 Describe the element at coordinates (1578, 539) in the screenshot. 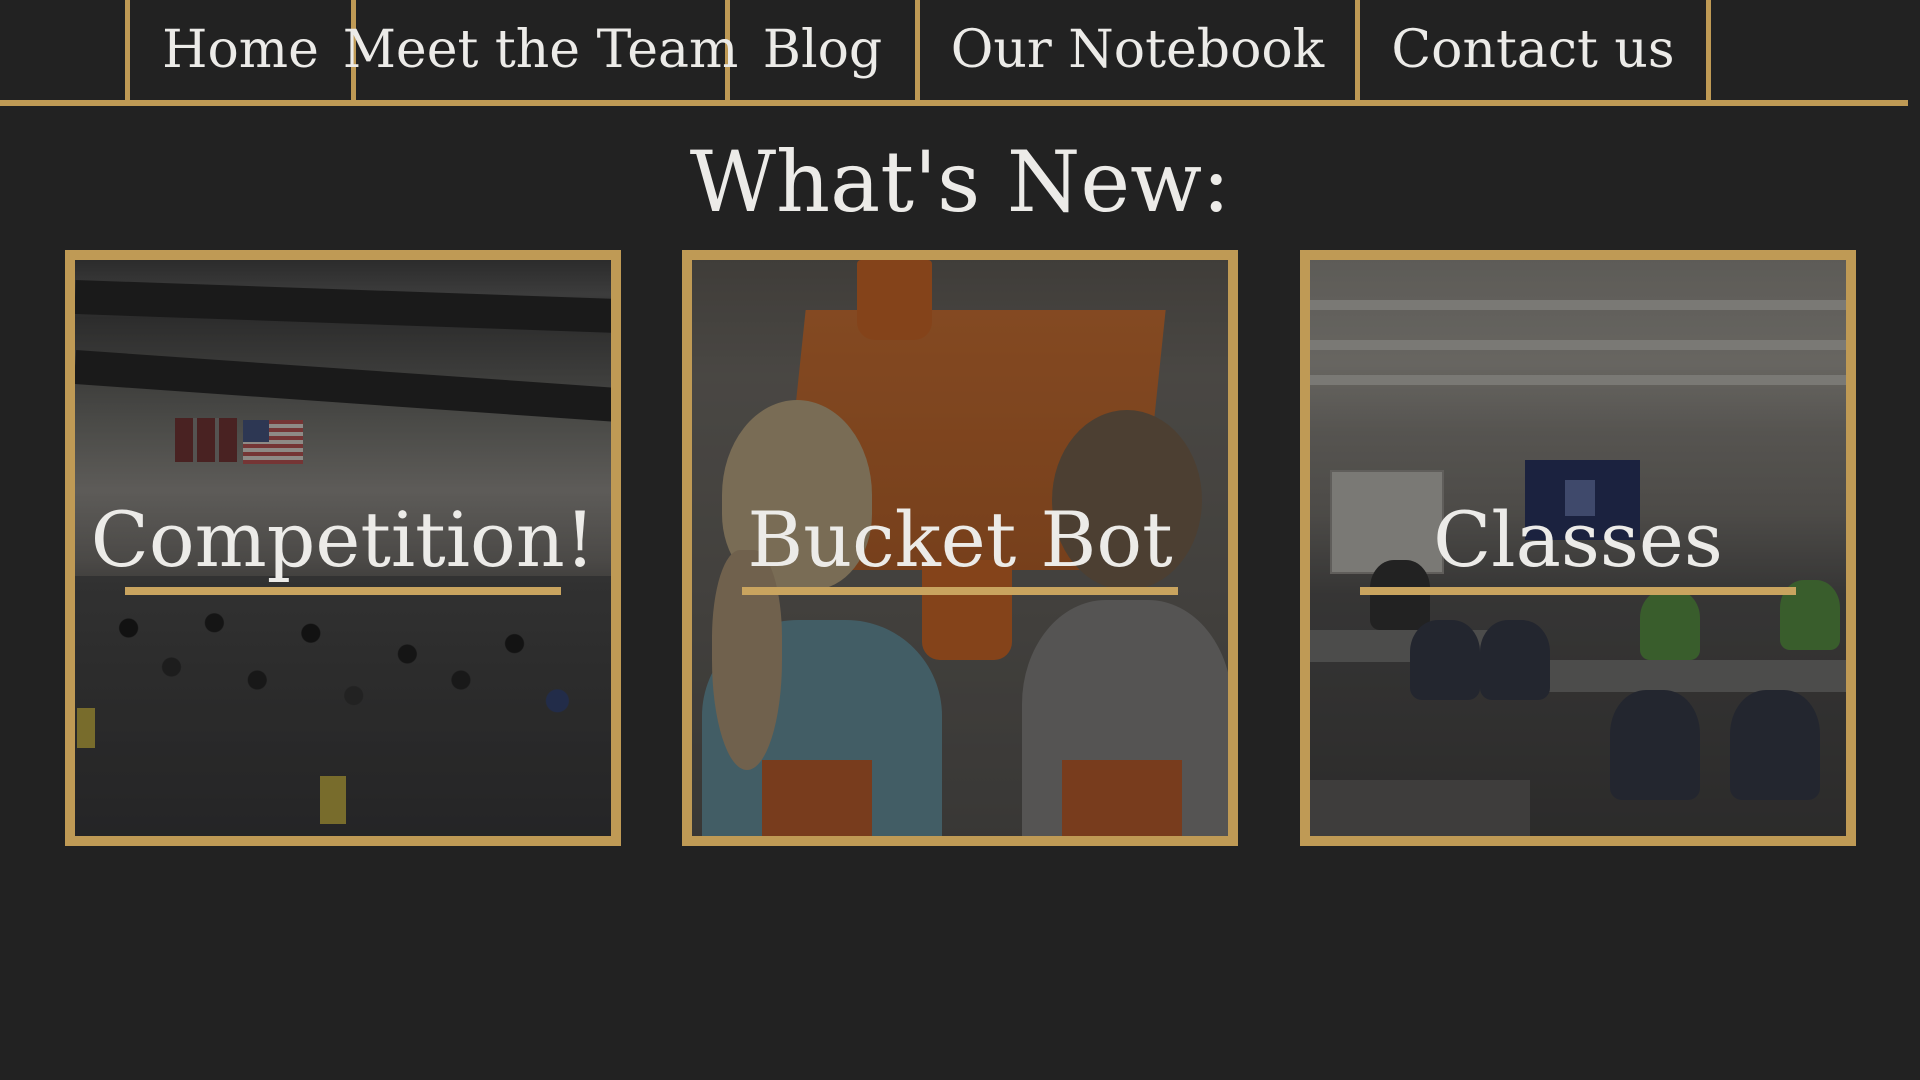

I see `card-label: Classes` at that location.